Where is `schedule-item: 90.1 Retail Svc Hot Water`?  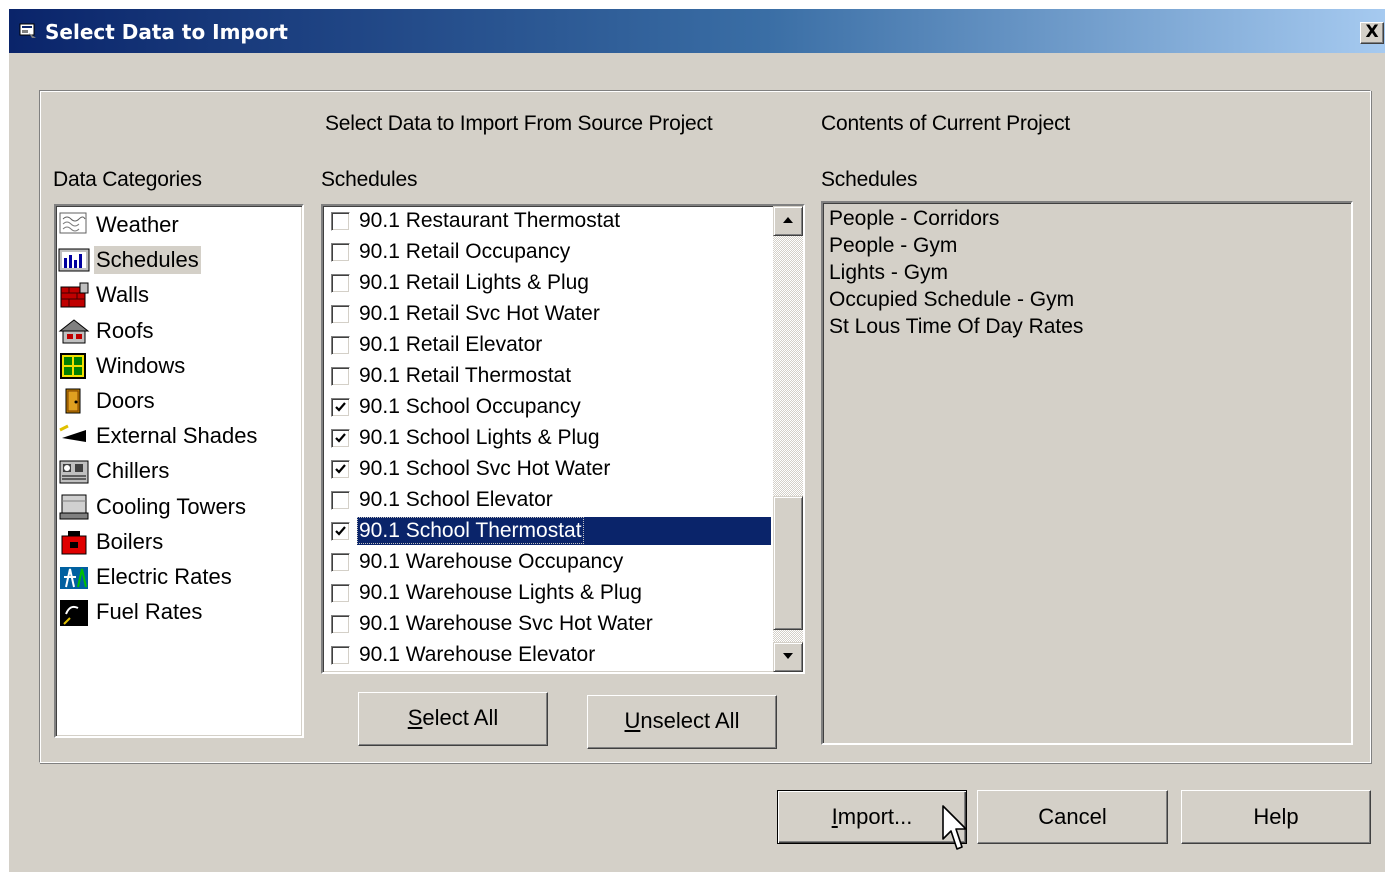 schedule-item: 90.1 Retail Svc Hot Water is located at coordinates (547, 314).